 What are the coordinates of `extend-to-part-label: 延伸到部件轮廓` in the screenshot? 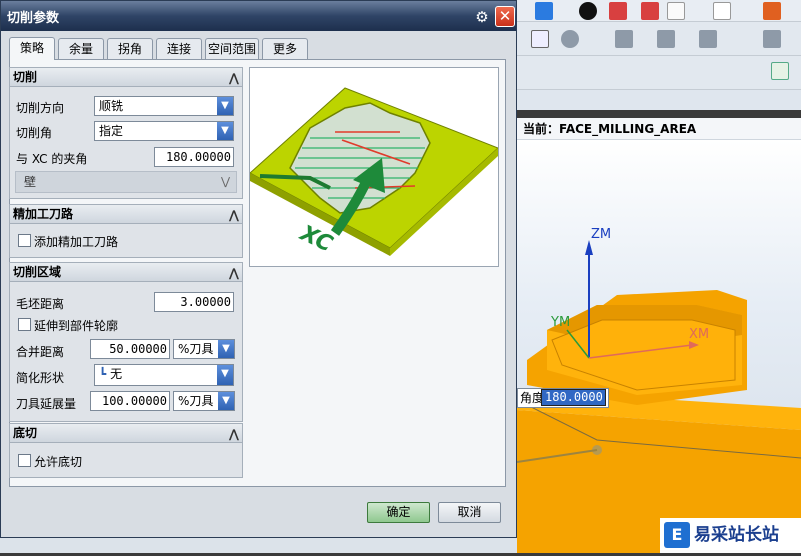 It's located at (76, 326).